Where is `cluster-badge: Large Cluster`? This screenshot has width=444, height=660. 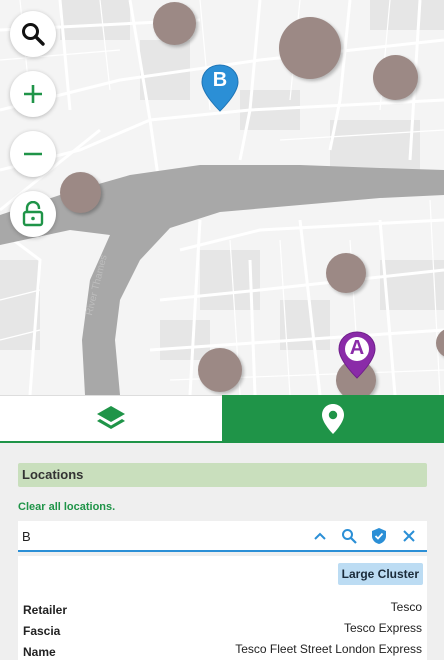 cluster-badge: Large Cluster is located at coordinates (380, 574).